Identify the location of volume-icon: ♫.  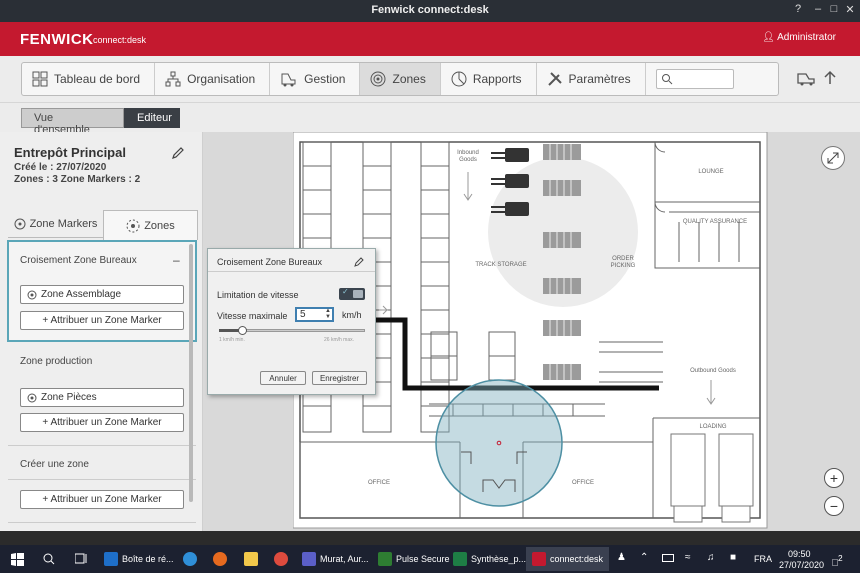
(711, 557).